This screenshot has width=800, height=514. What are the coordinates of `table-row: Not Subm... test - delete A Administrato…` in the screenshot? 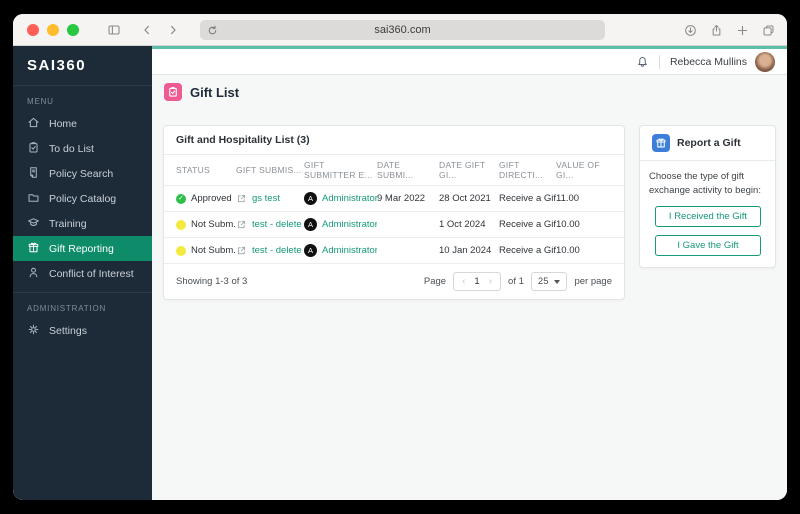 It's located at (394, 250).